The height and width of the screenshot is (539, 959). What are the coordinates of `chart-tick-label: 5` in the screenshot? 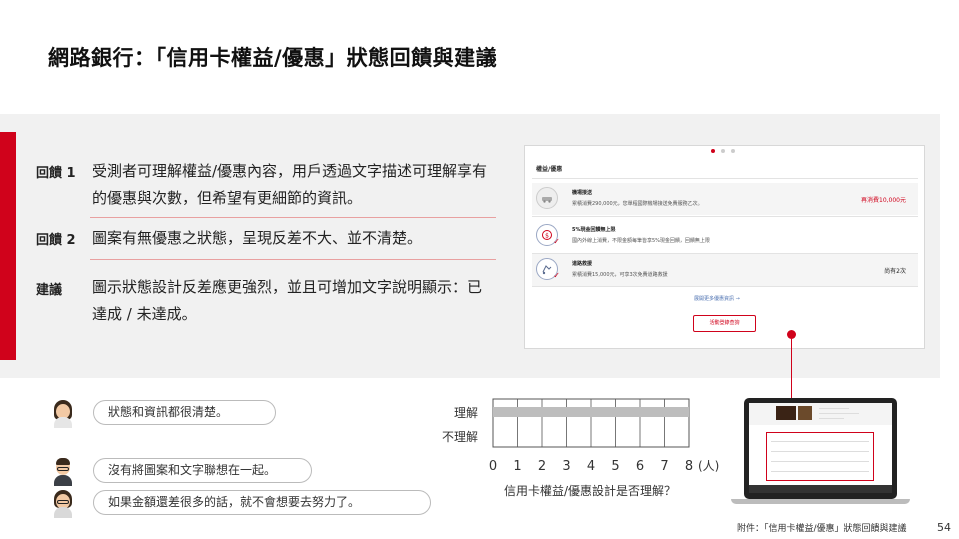 It's located at (615, 466).